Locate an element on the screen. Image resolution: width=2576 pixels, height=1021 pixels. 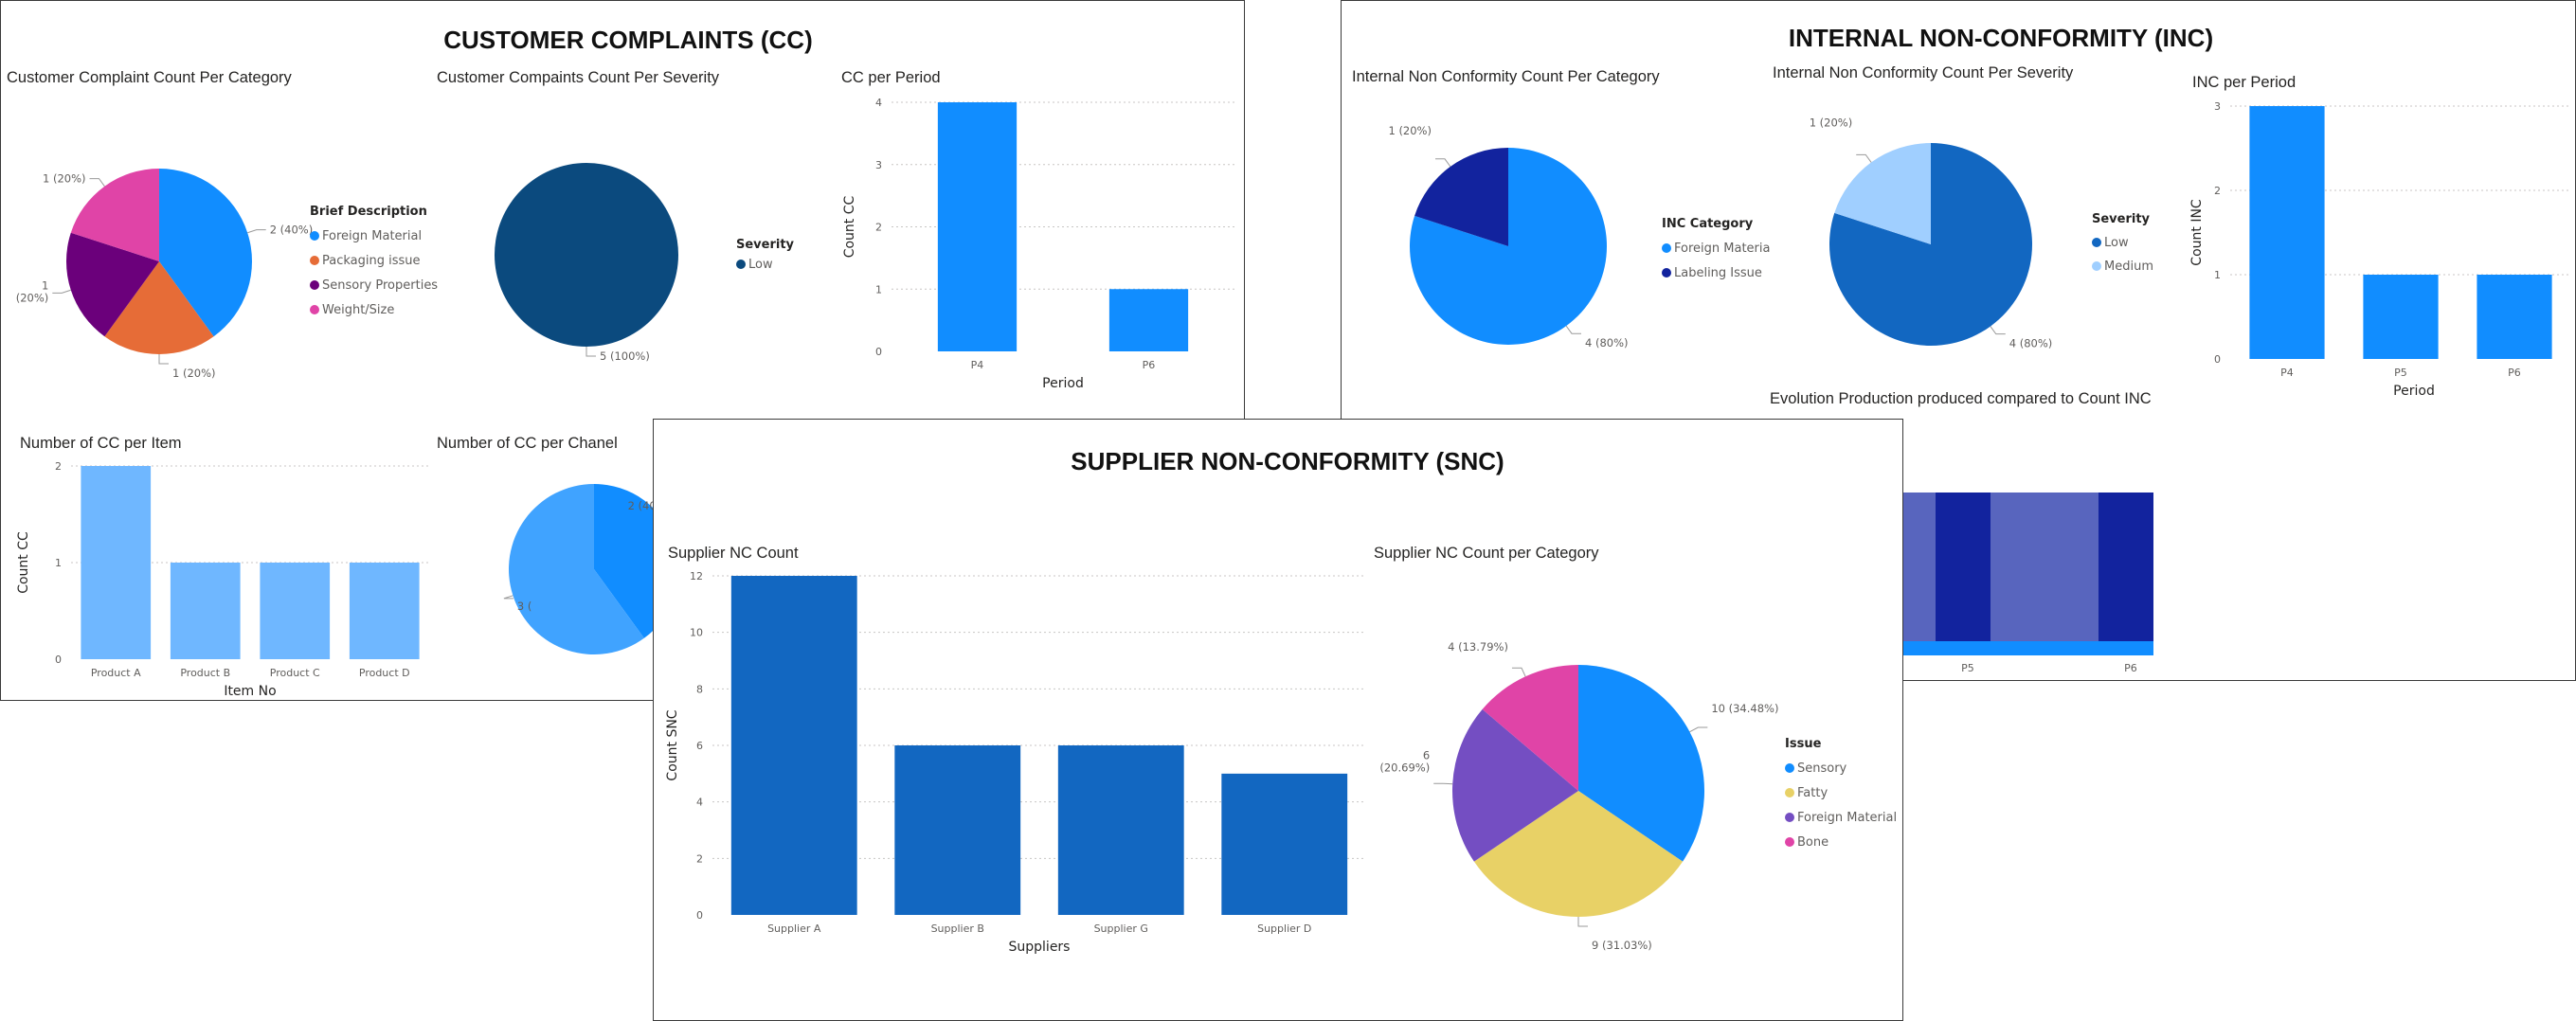
slice-data-label: 9 (31.03%) is located at coordinates (1622, 945).